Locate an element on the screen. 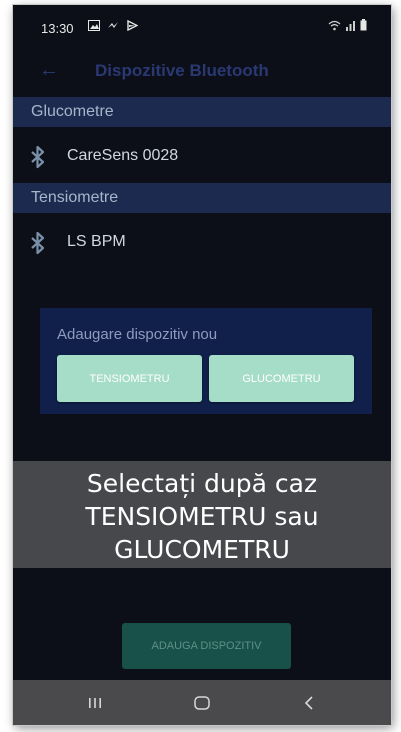  messenger-icon is located at coordinates (113, 26).